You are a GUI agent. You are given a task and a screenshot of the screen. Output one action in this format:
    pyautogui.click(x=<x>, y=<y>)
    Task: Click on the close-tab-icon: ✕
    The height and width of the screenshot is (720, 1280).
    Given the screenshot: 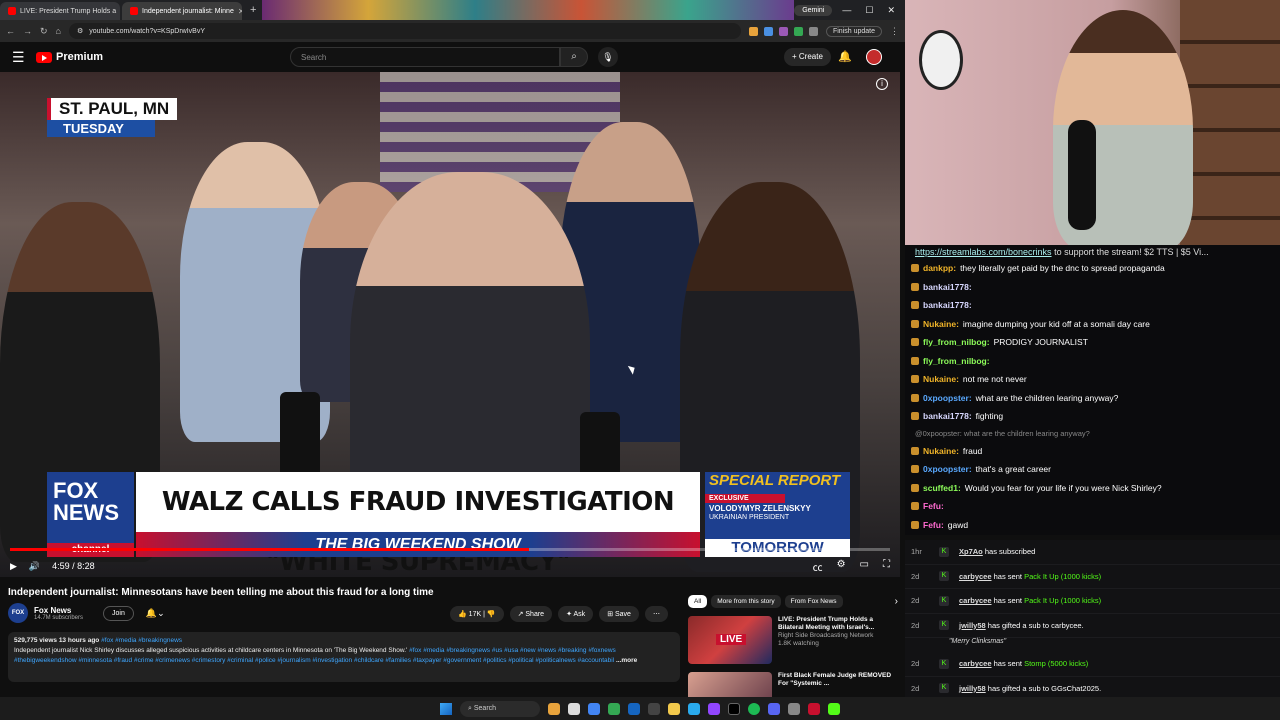 What is the action you would take?
    pyautogui.click(x=240, y=11)
    